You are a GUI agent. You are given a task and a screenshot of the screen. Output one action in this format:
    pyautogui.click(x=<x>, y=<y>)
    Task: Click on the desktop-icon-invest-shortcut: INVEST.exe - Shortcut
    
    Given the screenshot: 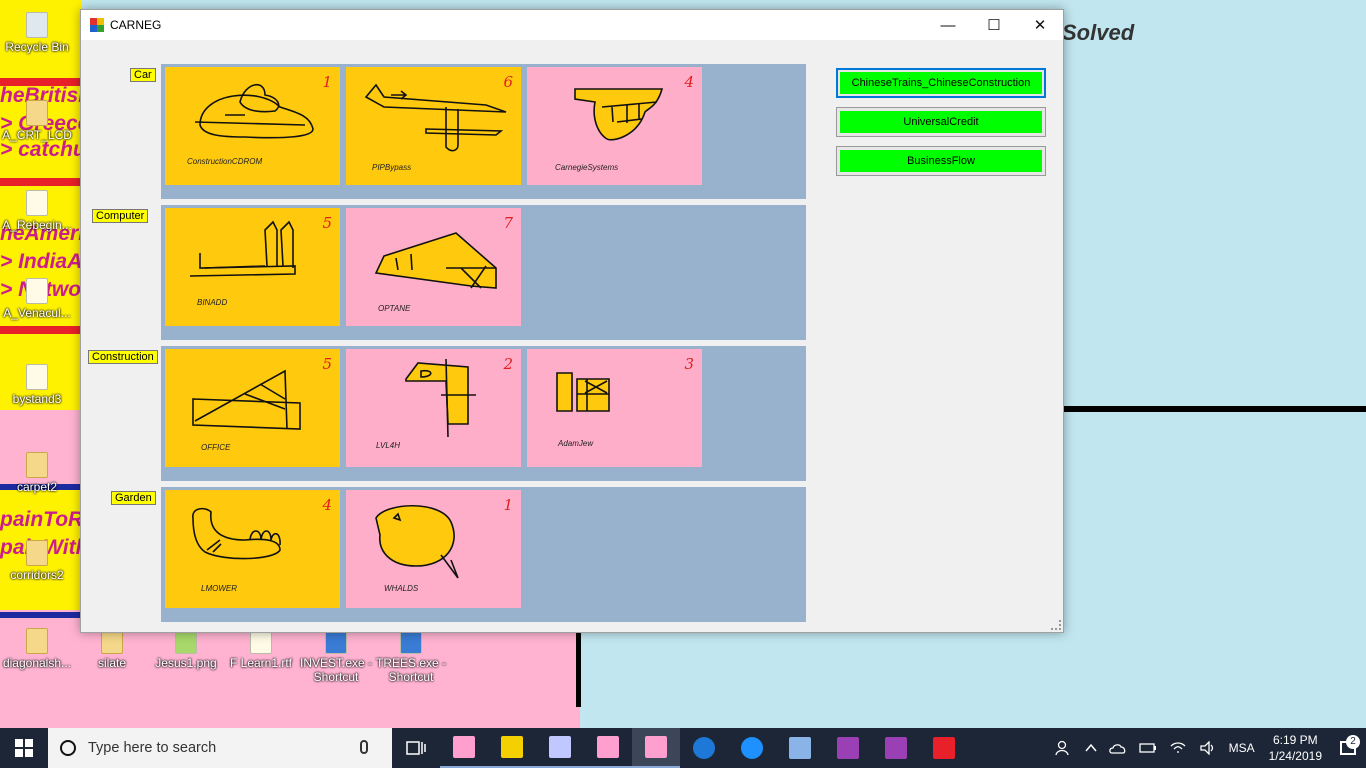 What is the action you would take?
    pyautogui.click(x=336, y=656)
    